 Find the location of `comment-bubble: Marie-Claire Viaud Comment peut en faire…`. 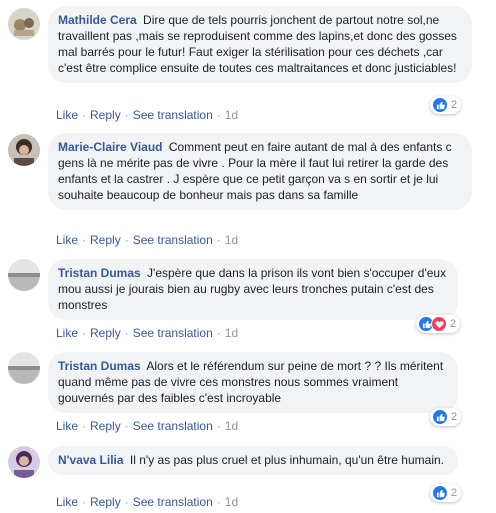

comment-bubble: Marie-Claire Viaud Comment peut en faire… is located at coordinates (260, 171).